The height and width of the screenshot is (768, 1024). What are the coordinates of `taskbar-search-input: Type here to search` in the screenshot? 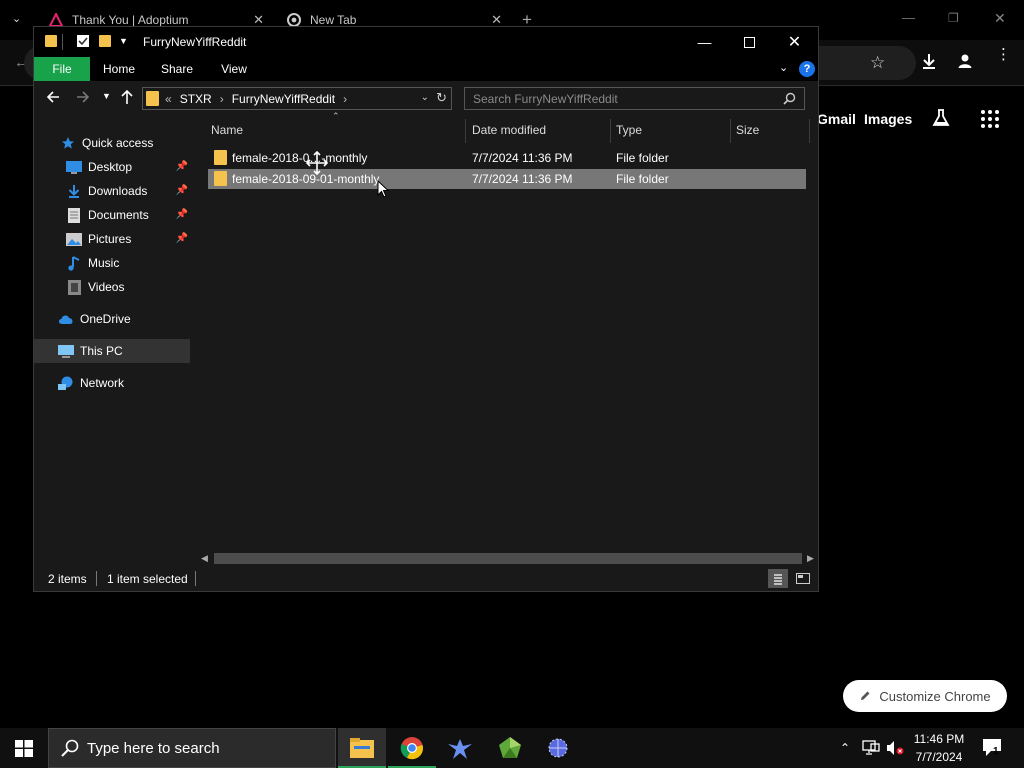 It's located at (153, 748).